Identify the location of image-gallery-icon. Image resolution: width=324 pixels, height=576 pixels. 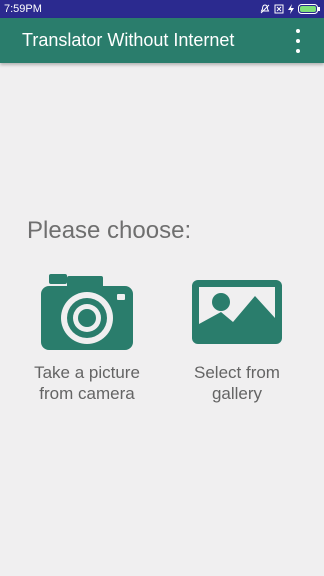
(237, 312).